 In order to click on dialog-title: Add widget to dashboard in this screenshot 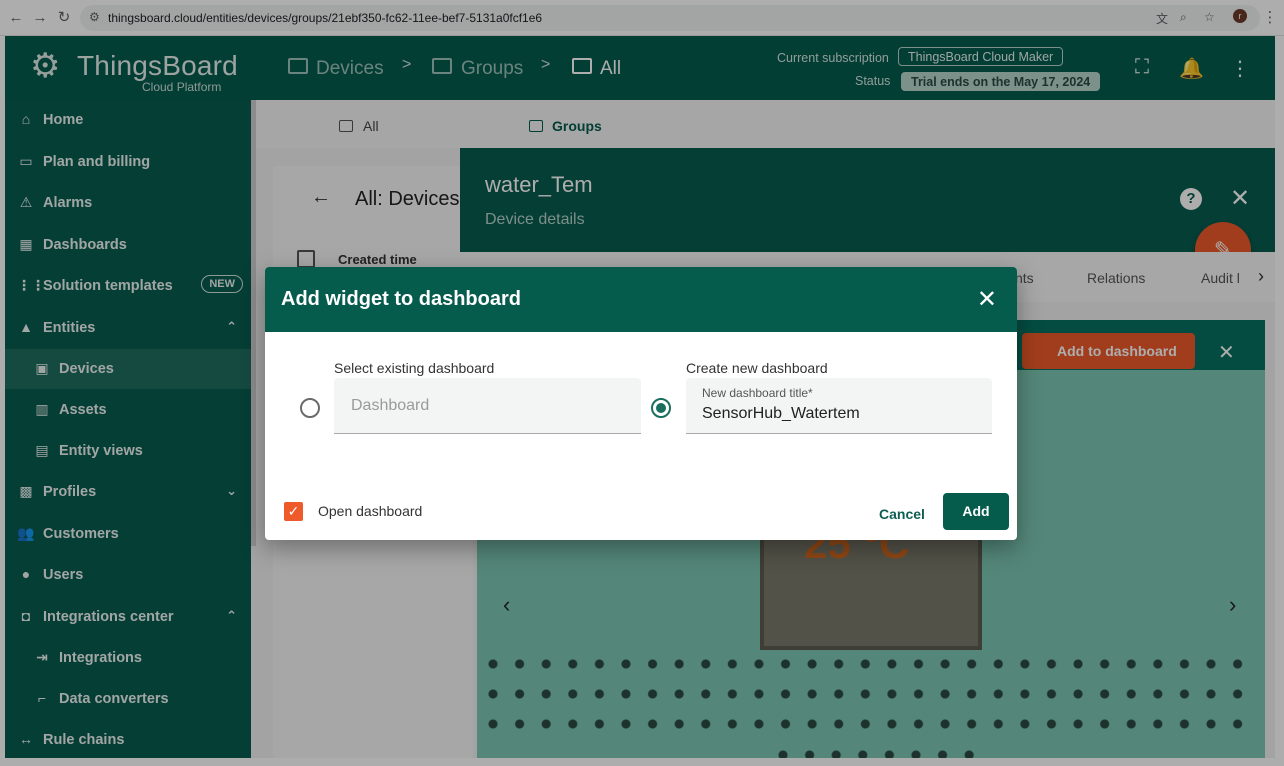, I will do `click(401, 299)`.